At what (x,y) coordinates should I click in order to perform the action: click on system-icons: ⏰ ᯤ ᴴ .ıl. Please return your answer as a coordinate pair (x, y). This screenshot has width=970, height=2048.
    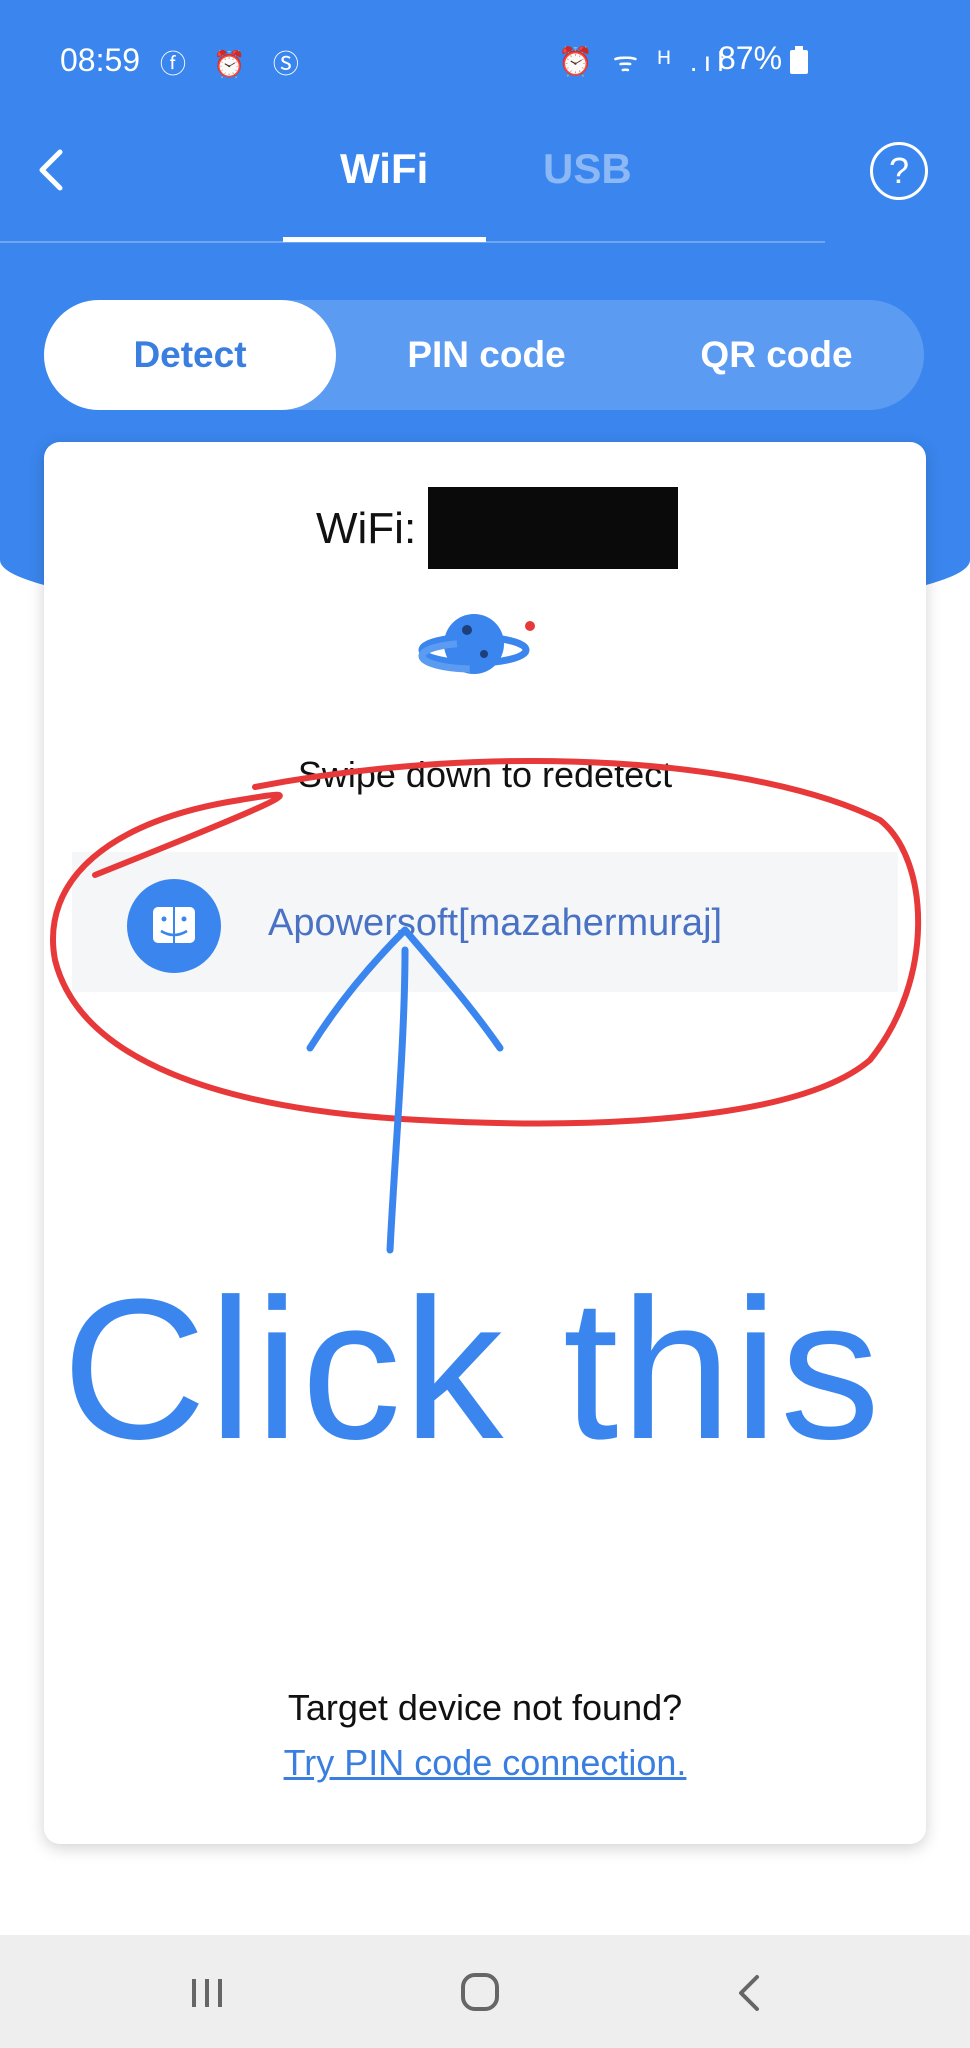
    Looking at the image, I should click on (644, 61).